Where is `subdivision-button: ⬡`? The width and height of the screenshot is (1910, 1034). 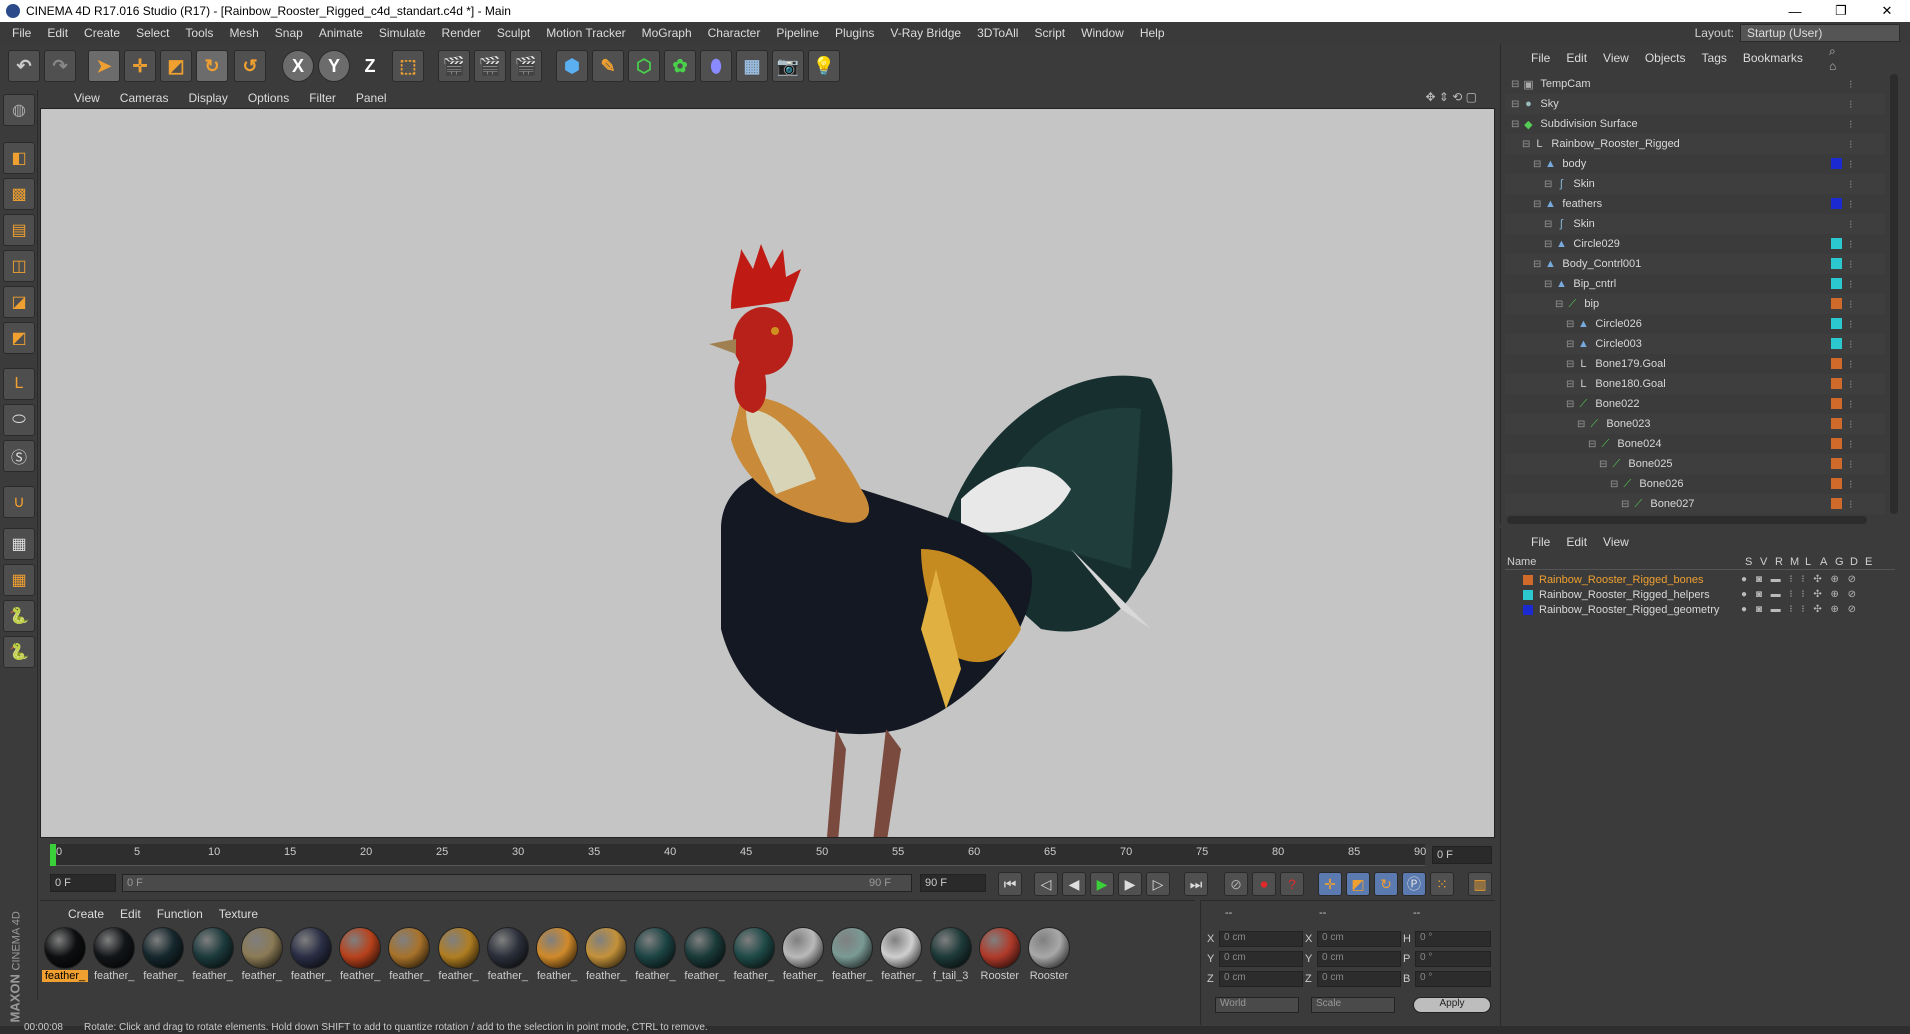
subdivision-button: ⬡ is located at coordinates (644, 66).